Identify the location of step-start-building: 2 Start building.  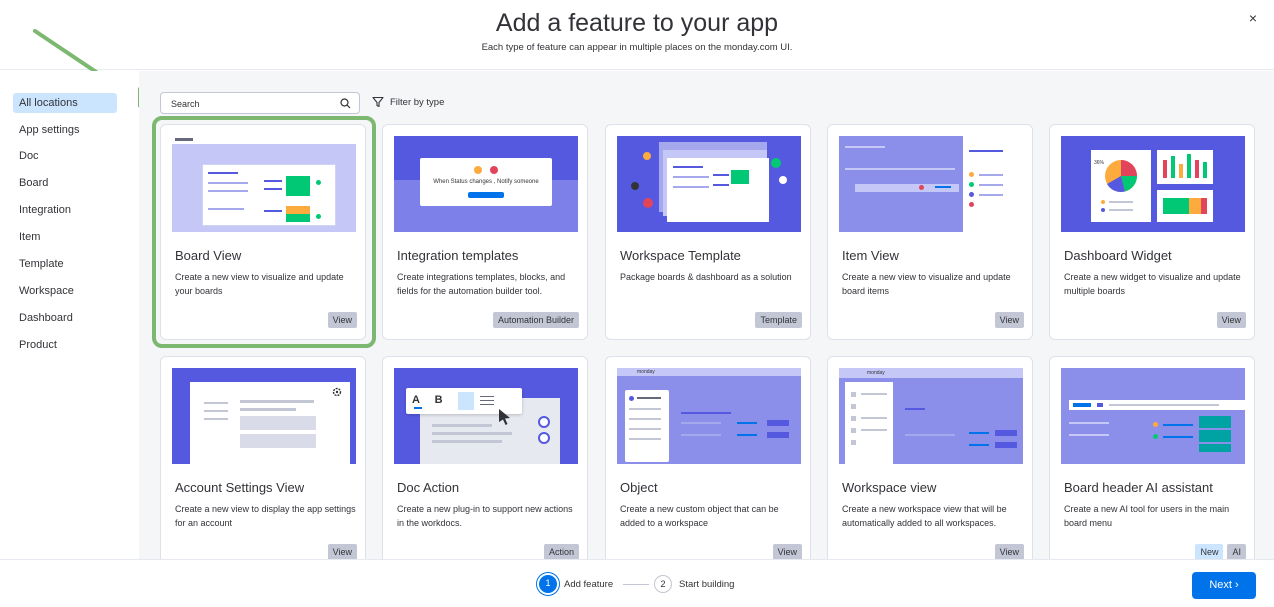
(694, 584).